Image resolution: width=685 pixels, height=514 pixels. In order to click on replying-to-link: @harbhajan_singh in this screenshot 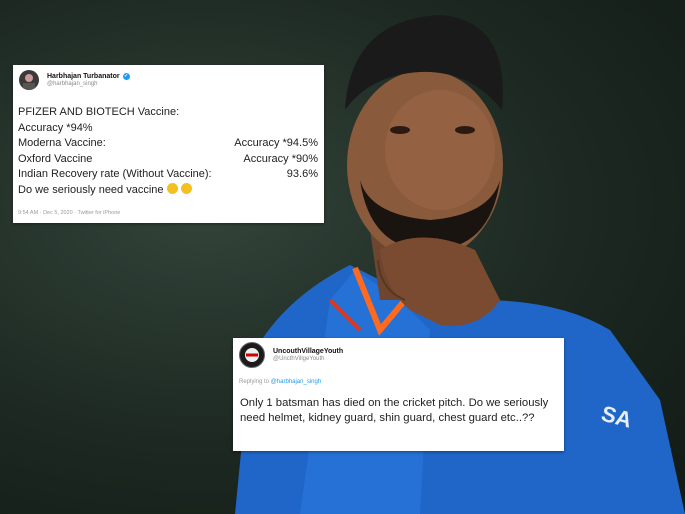, I will do `click(296, 382)`.